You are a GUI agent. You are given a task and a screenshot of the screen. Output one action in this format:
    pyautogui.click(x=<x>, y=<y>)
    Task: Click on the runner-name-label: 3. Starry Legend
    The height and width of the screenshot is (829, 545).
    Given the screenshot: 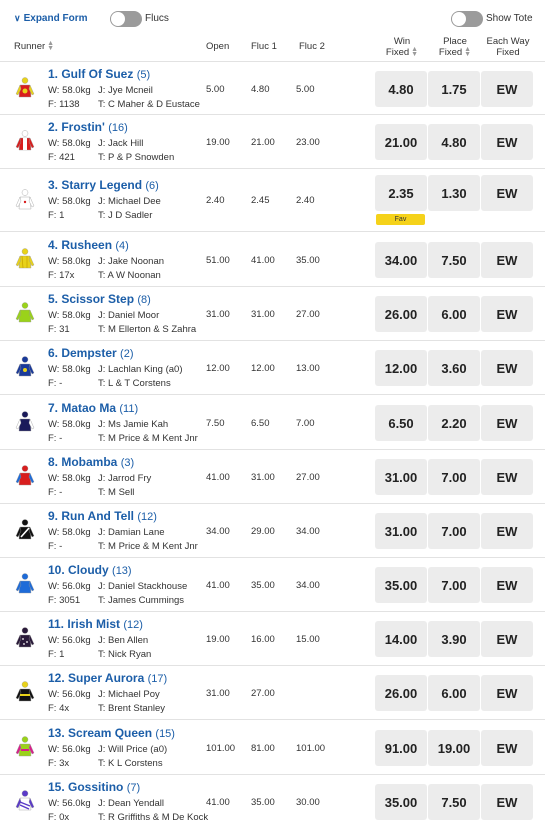 What is the action you would take?
    pyautogui.click(x=95, y=185)
    